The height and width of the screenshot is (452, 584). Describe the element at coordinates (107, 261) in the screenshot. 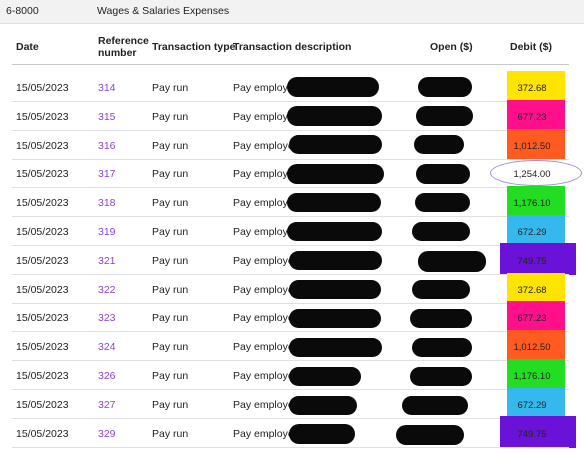

I see `cell-reference-link: 321` at that location.